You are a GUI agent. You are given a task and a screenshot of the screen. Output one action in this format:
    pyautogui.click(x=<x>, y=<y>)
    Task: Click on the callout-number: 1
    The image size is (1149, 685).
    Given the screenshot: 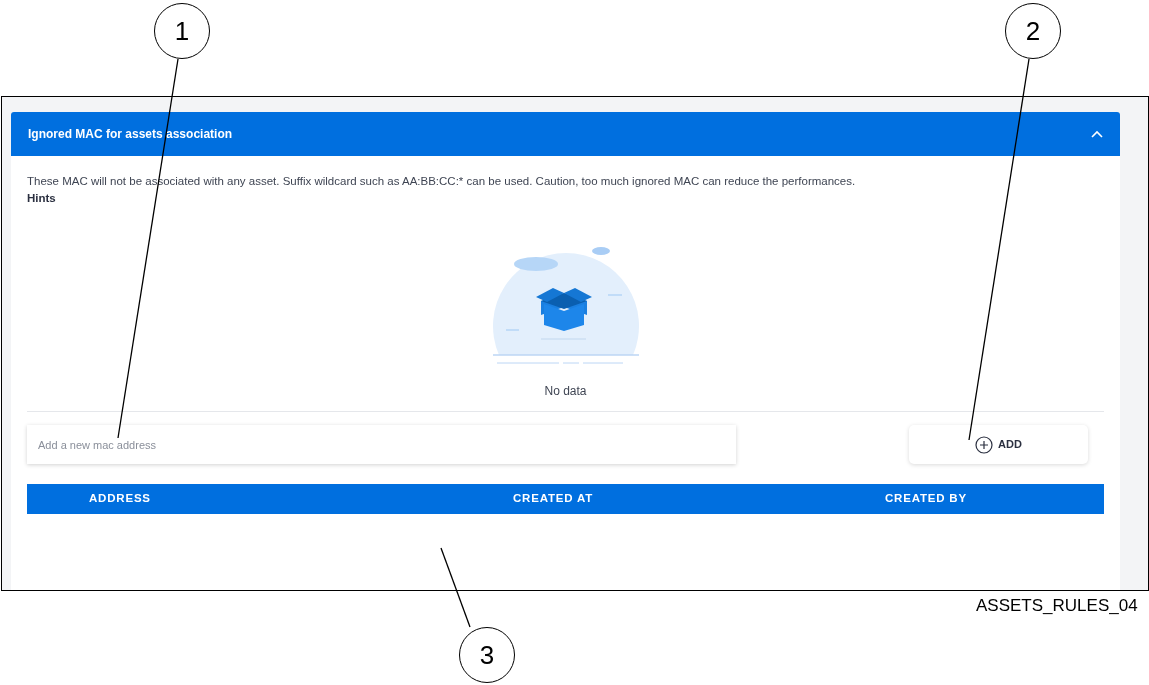 What is the action you would take?
    pyautogui.click(x=182, y=31)
    